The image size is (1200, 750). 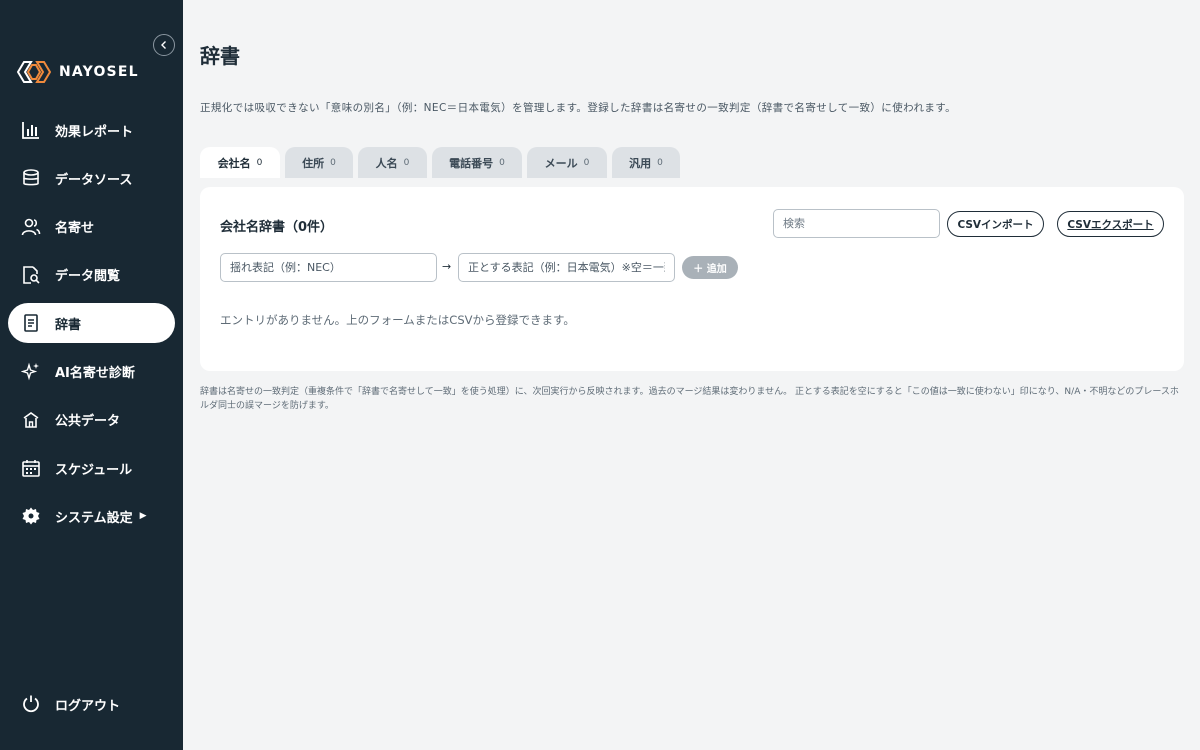 What do you see at coordinates (31, 704) in the screenshot?
I see `power-icon` at bounding box center [31, 704].